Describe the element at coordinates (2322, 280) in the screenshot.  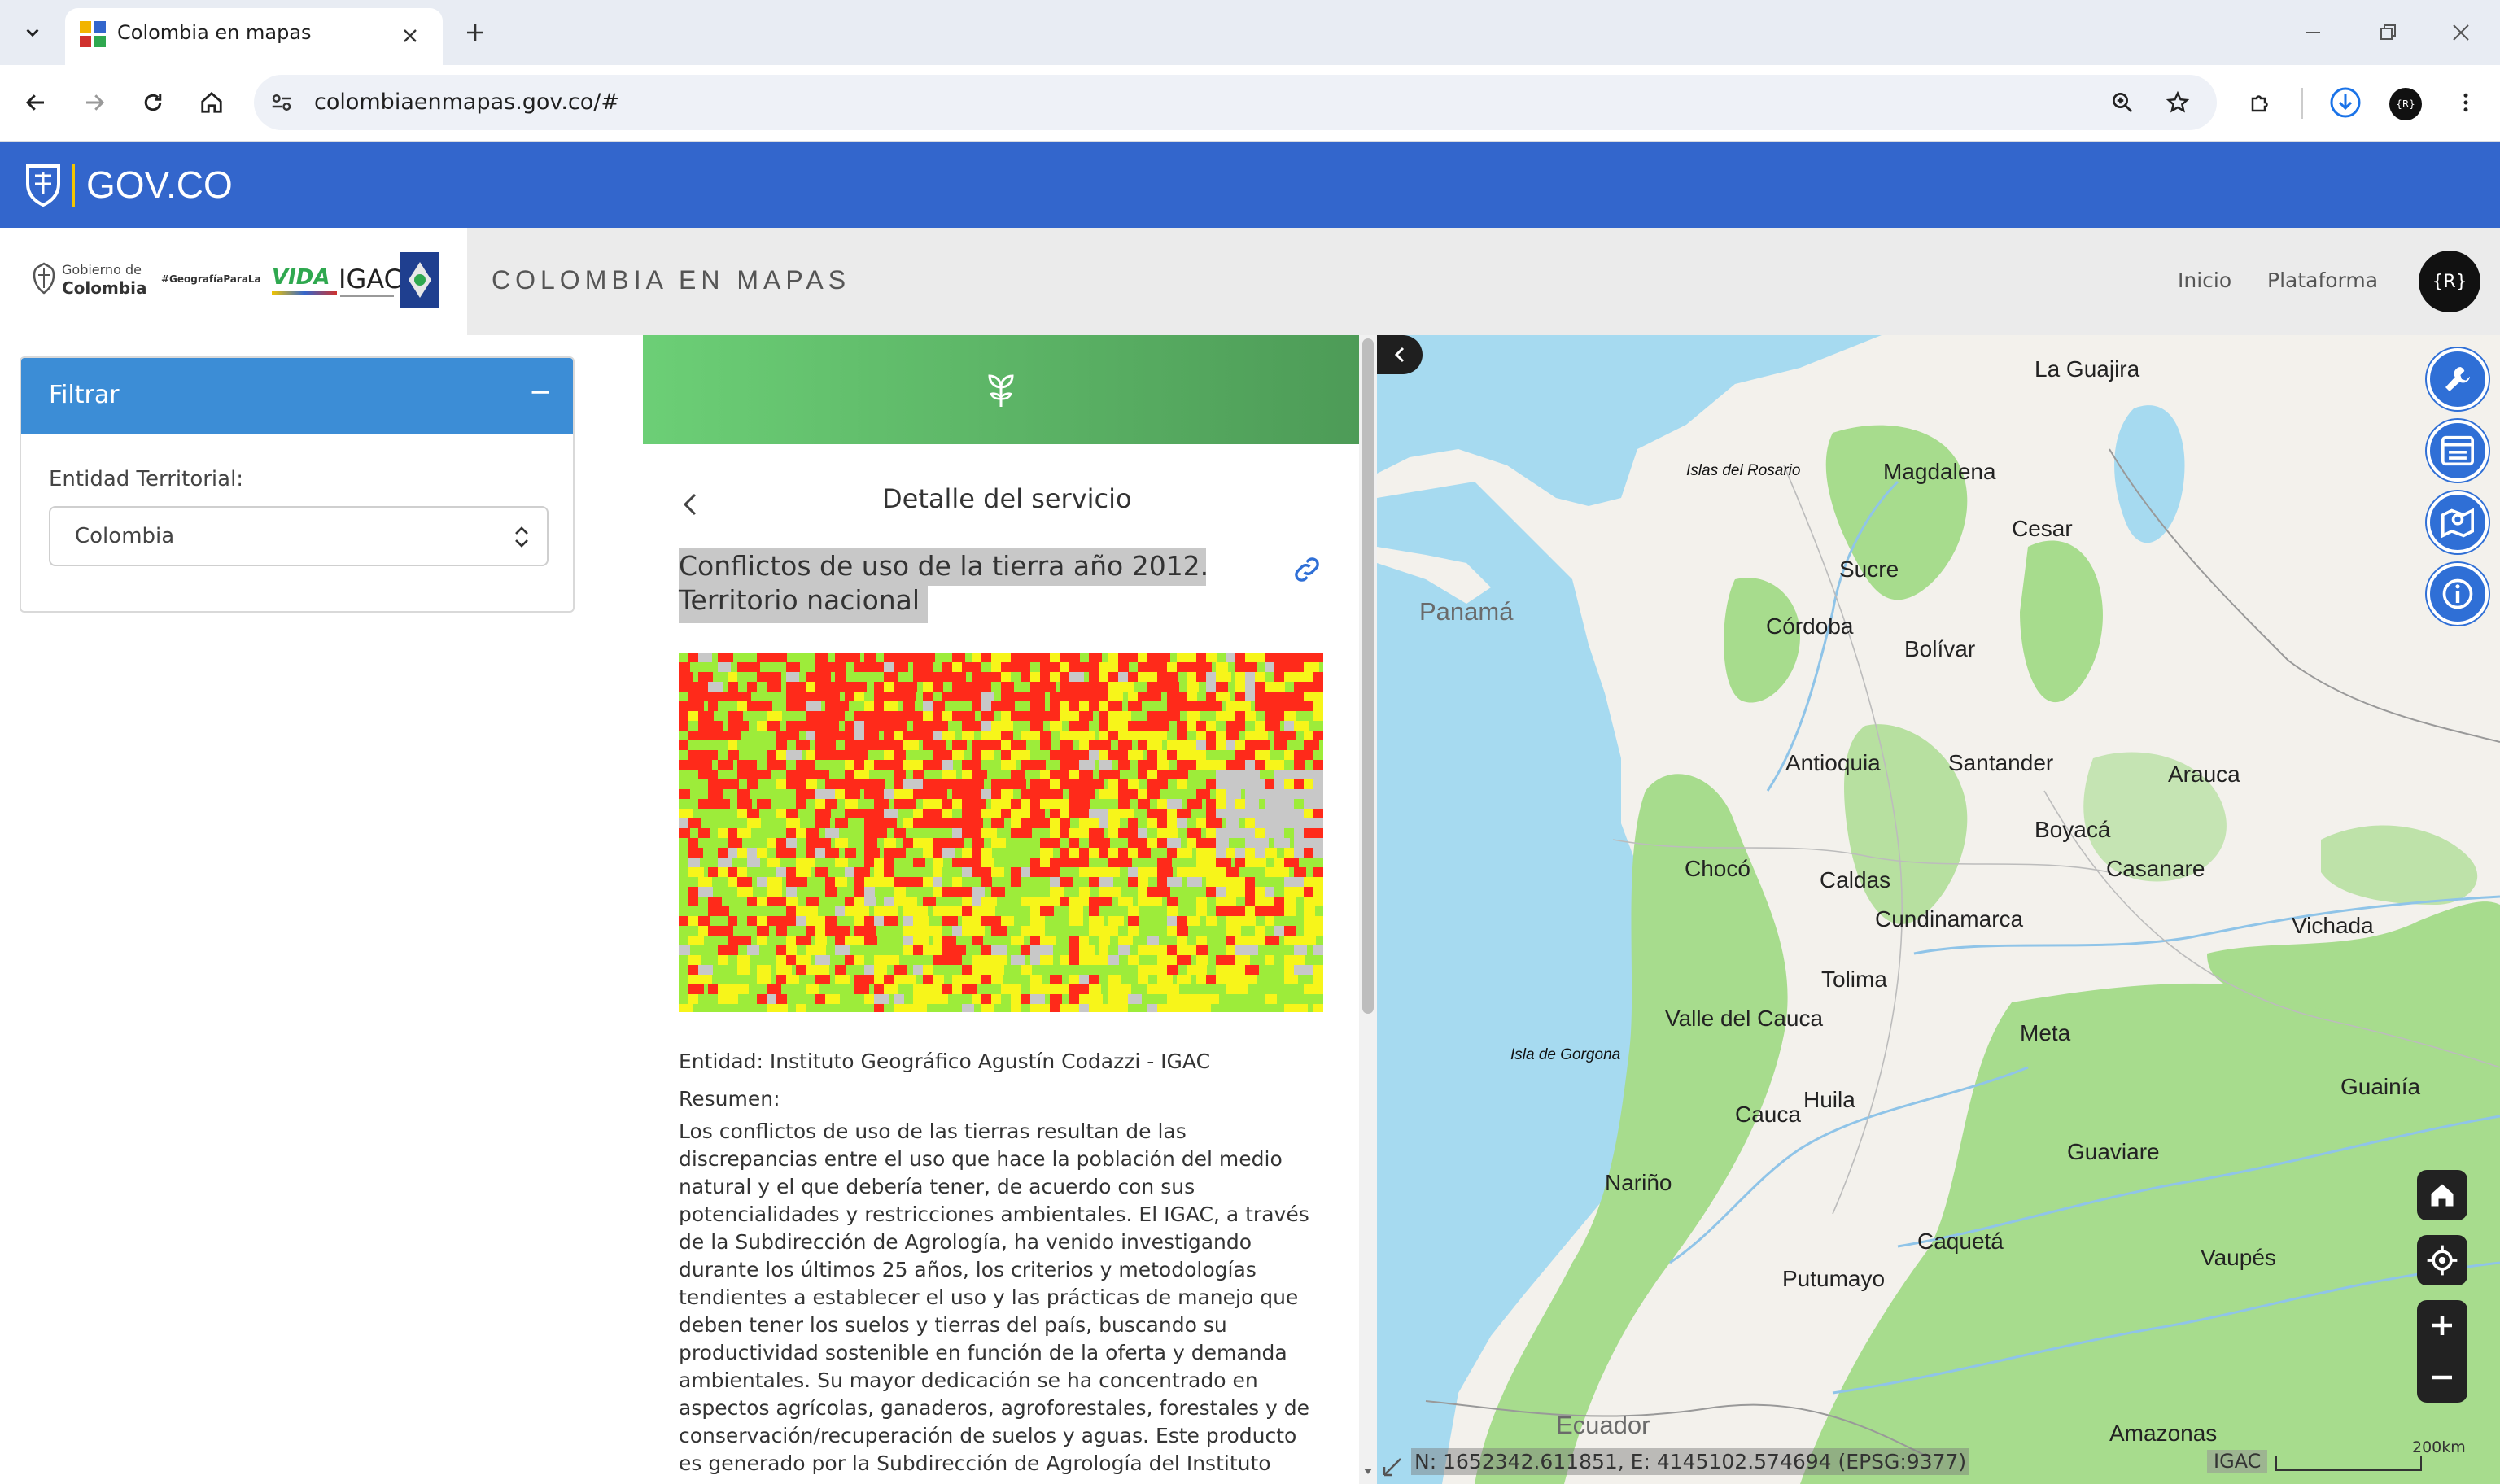
I see `nav-plataforma: Plataforma` at that location.